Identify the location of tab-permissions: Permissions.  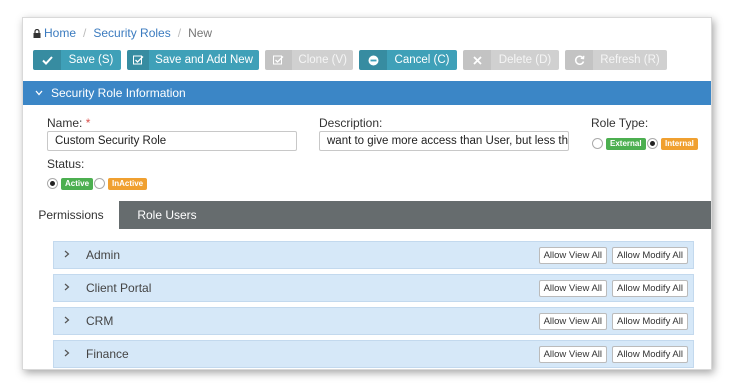
(71, 215).